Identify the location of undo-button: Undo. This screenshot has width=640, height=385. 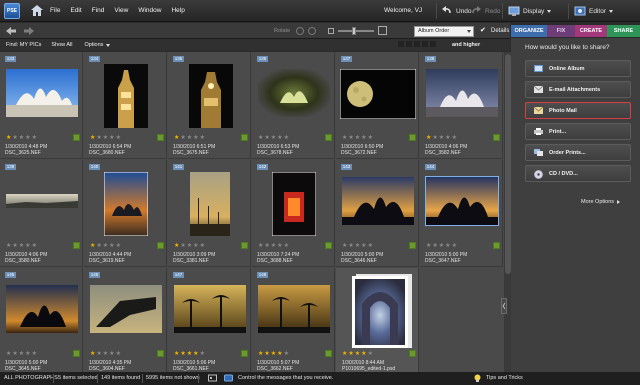
(456, 11).